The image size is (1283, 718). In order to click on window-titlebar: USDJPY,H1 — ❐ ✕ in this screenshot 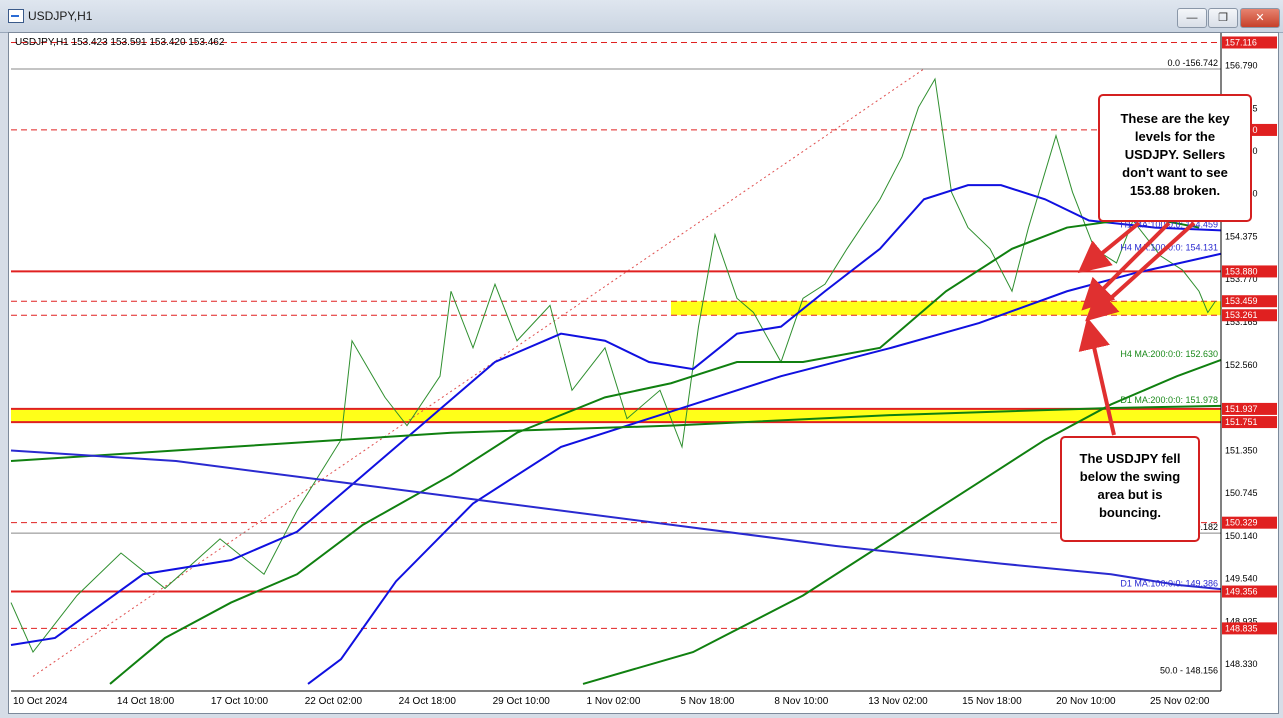, I will do `click(641, 16)`.